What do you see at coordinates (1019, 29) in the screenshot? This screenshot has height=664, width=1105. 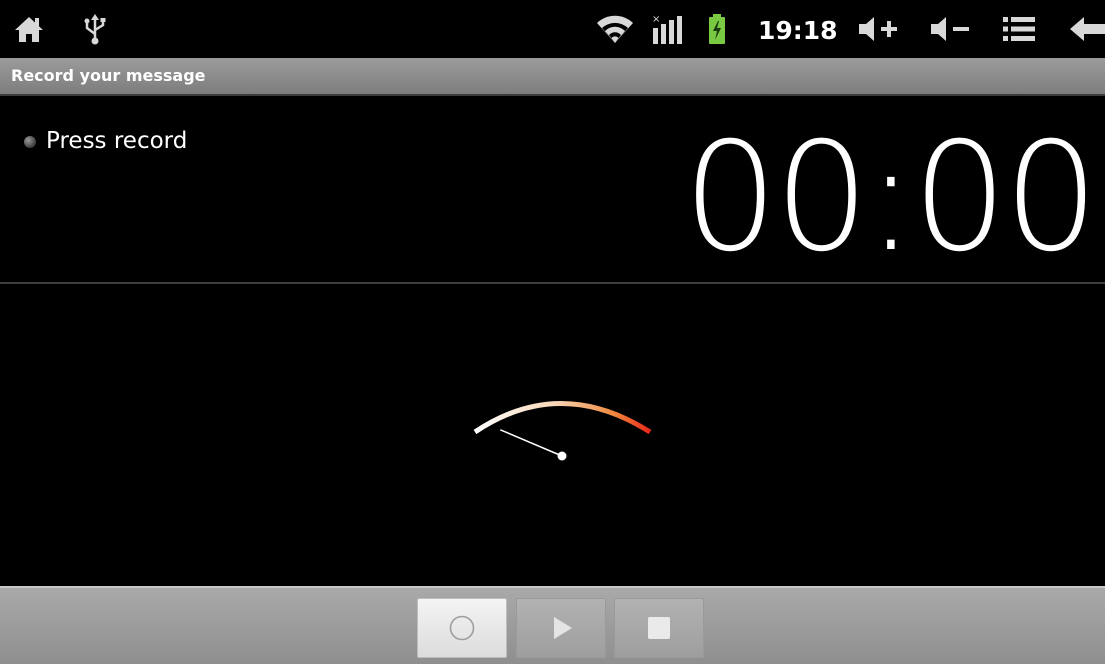 I see `menu-icon` at bounding box center [1019, 29].